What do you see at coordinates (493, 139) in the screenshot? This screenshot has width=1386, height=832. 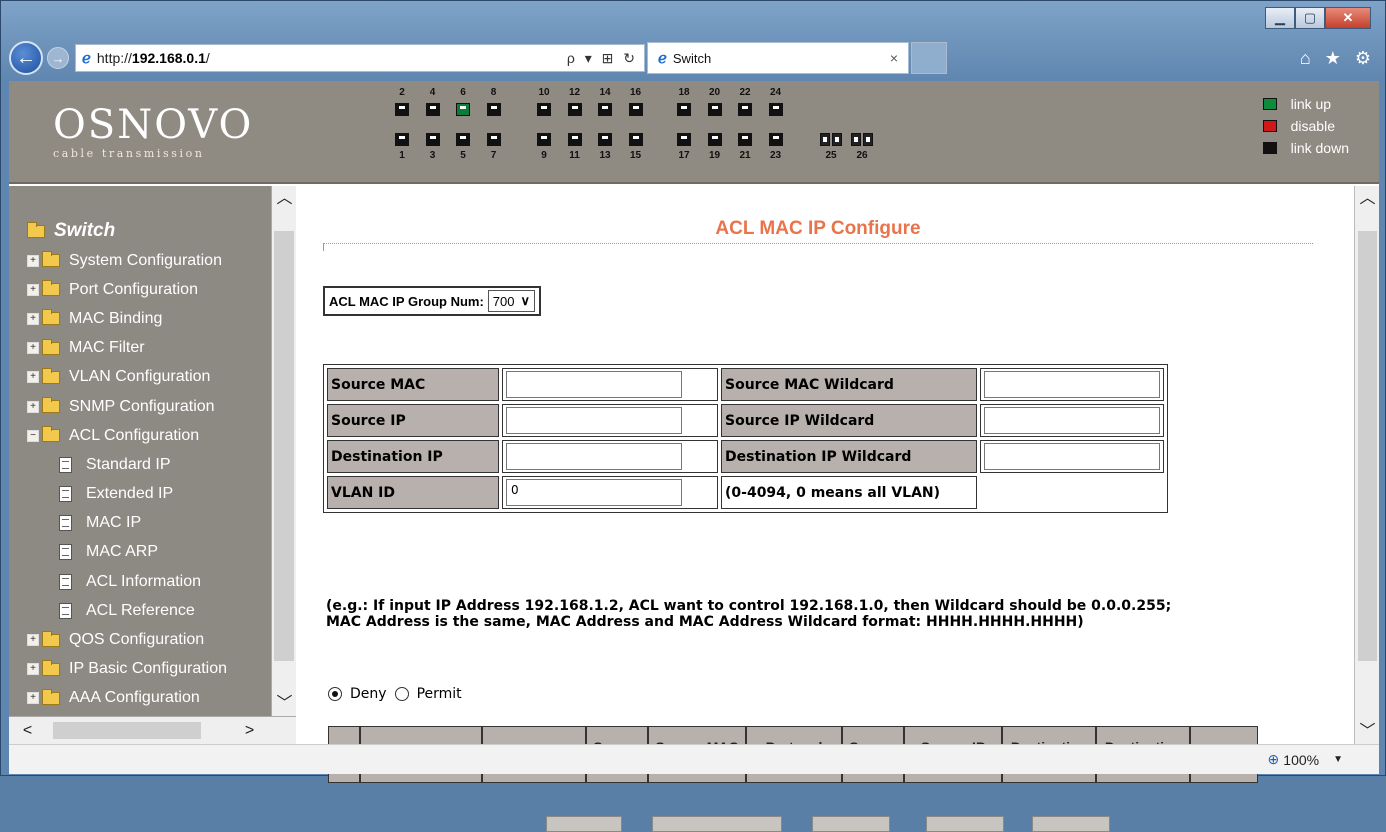 I see `port-7-icon` at bounding box center [493, 139].